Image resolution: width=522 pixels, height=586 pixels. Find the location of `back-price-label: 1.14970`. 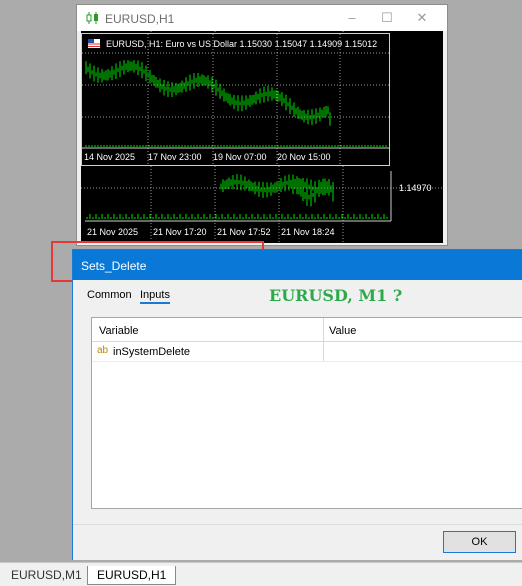

back-price-label: 1.14970 is located at coordinates (415, 188).